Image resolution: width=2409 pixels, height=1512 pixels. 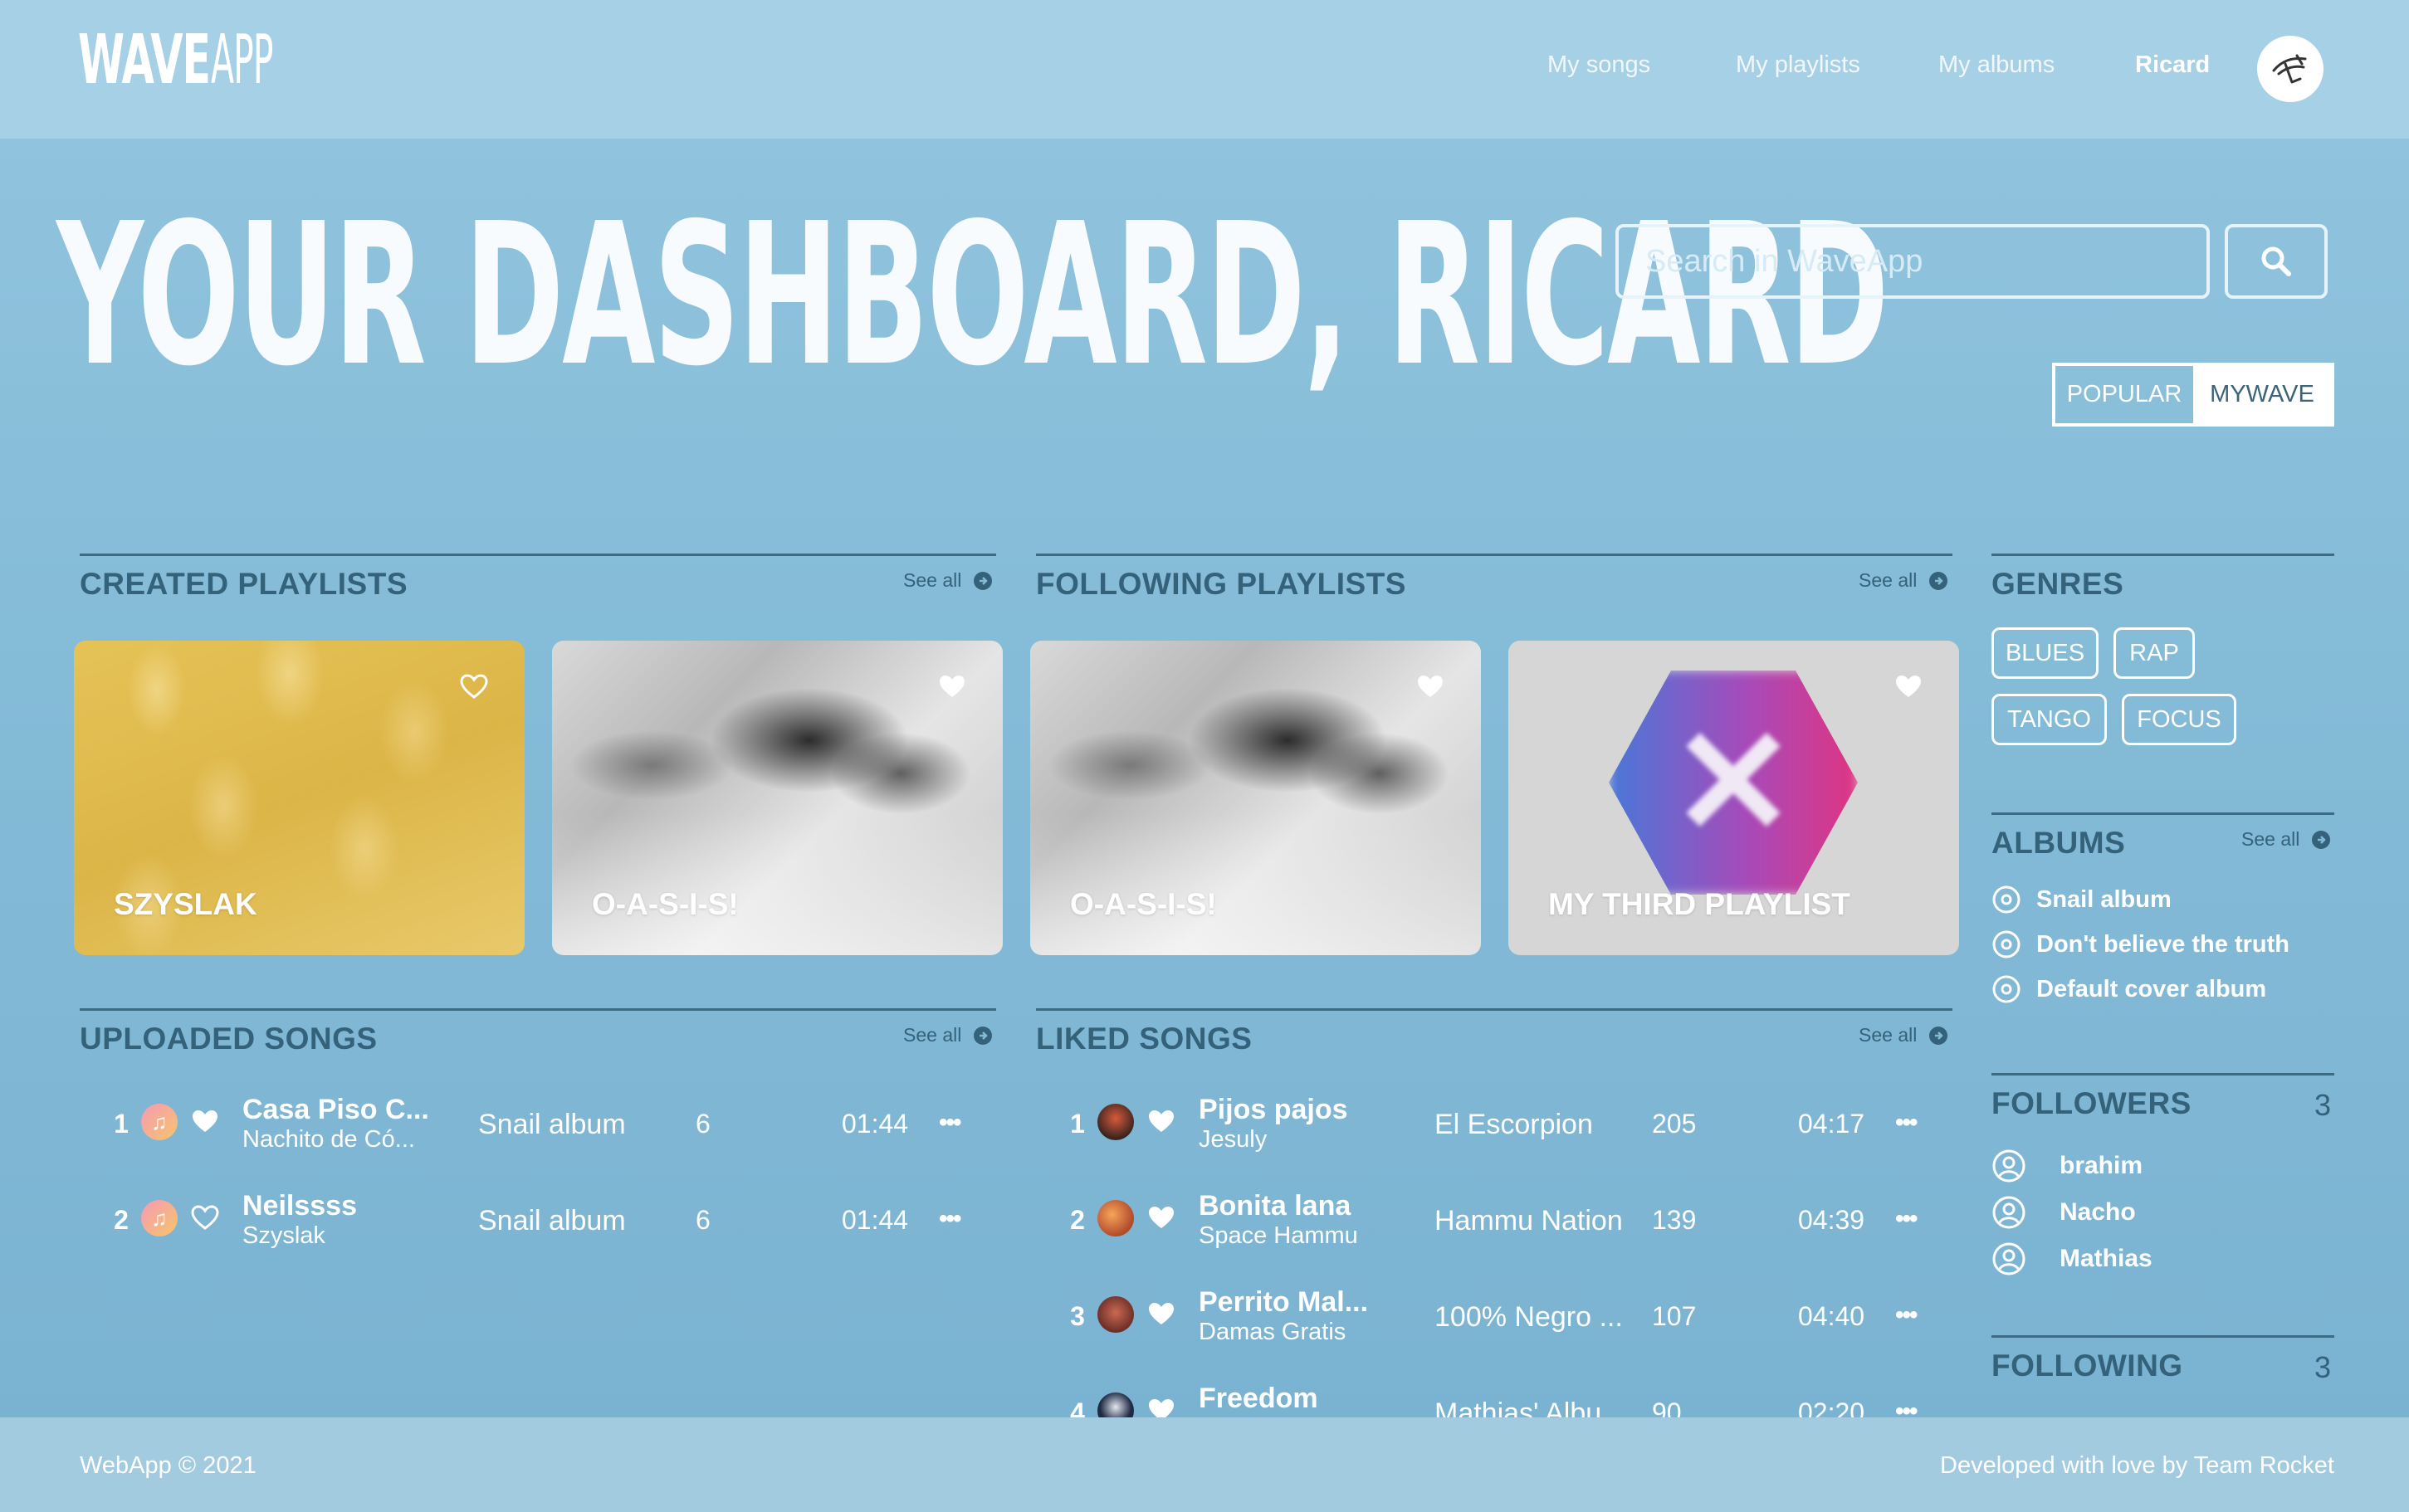 I want to click on genre-tag-tango: TANGO, so click(x=2049, y=720).